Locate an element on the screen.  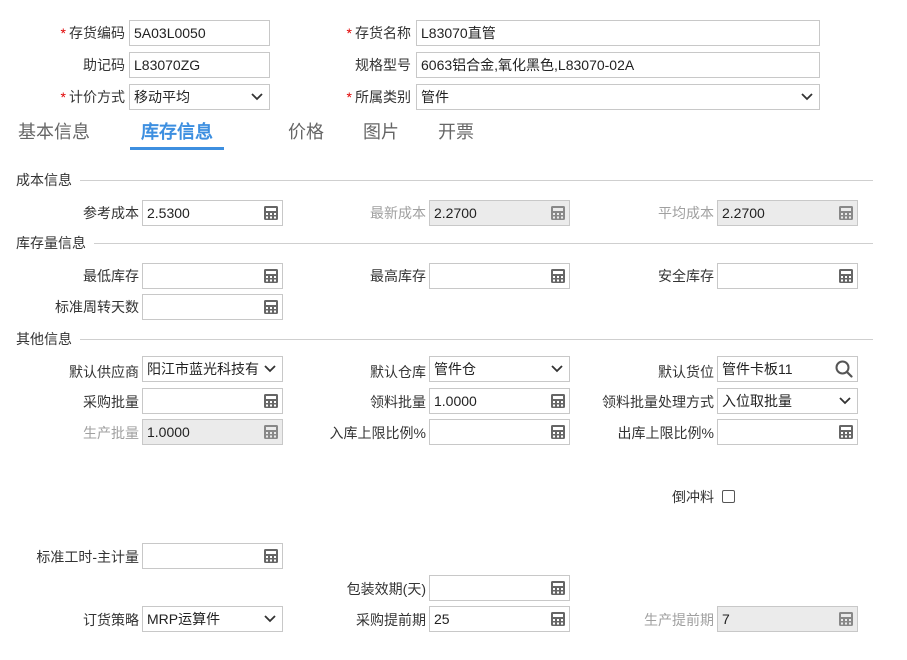
issue-batch-mode-select: 入位取批量 is located at coordinates (787, 401).